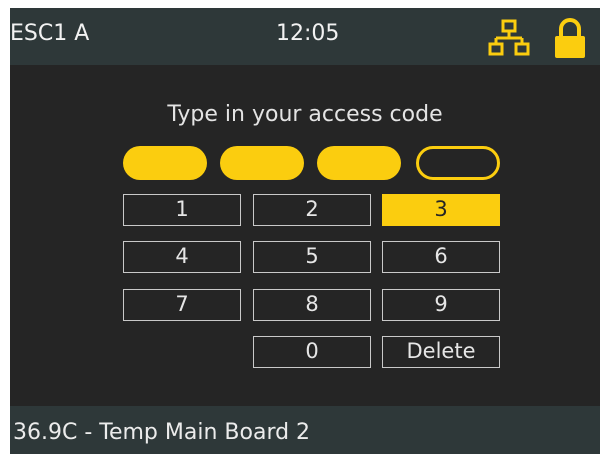 The height and width of the screenshot is (460, 606). What do you see at coordinates (458, 163) in the screenshot?
I see `code-slot-empty` at bounding box center [458, 163].